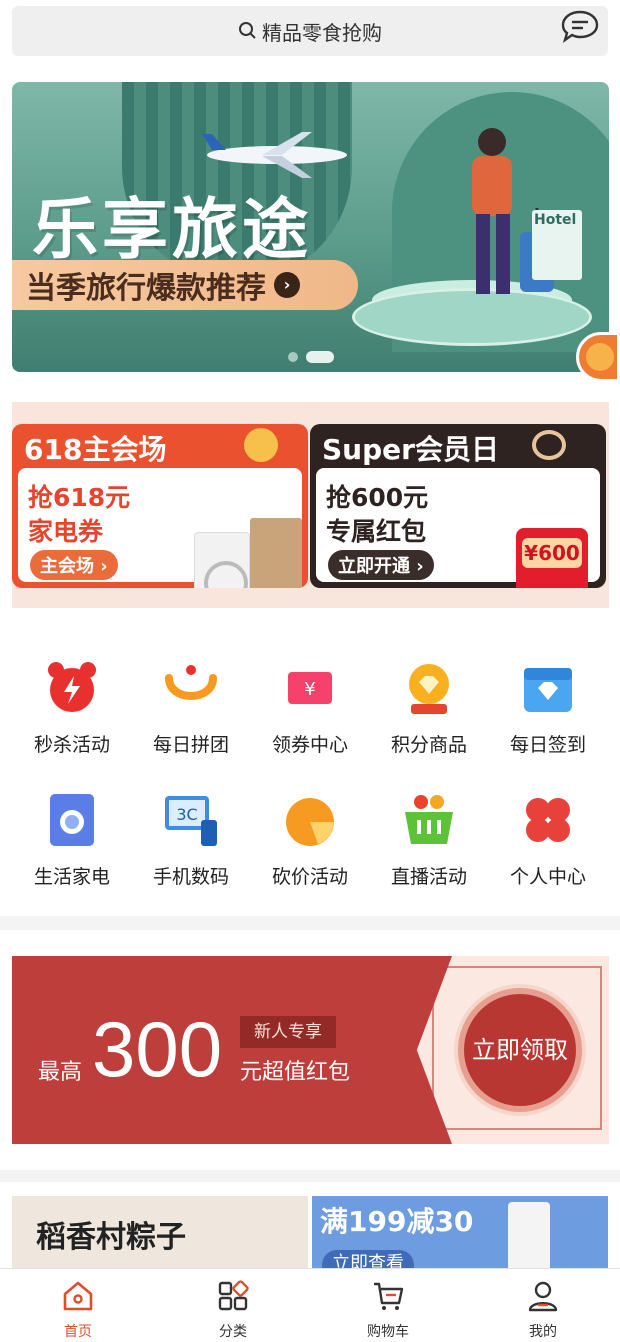 The height and width of the screenshot is (1342, 620). I want to click on zongzi-promo: 稻香村粽子, so click(160, 1232).